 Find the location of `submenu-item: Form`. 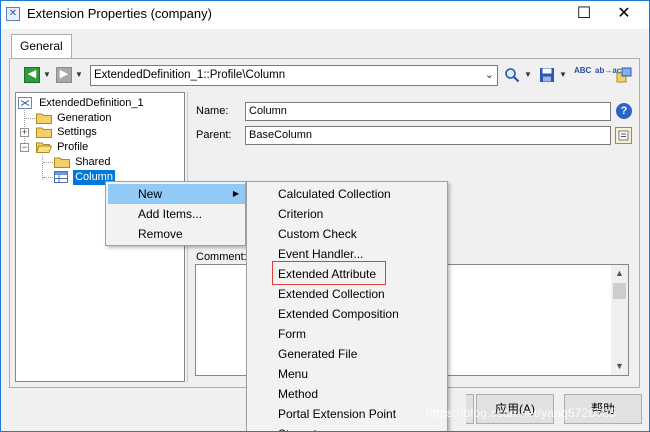

submenu-item: Form is located at coordinates (348, 334).